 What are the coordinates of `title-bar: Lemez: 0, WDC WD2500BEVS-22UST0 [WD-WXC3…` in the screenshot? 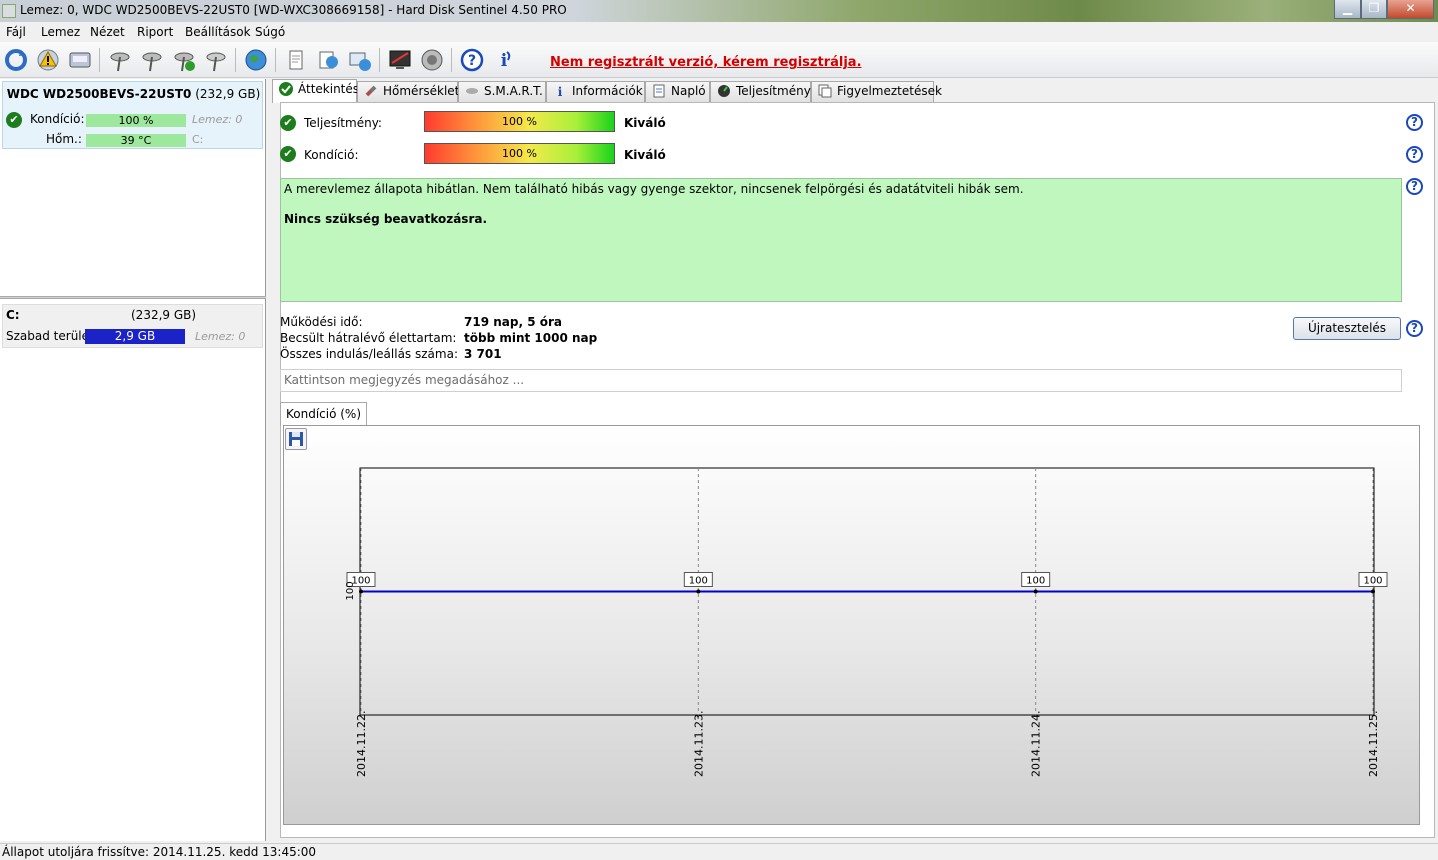 It's located at (719, 11).